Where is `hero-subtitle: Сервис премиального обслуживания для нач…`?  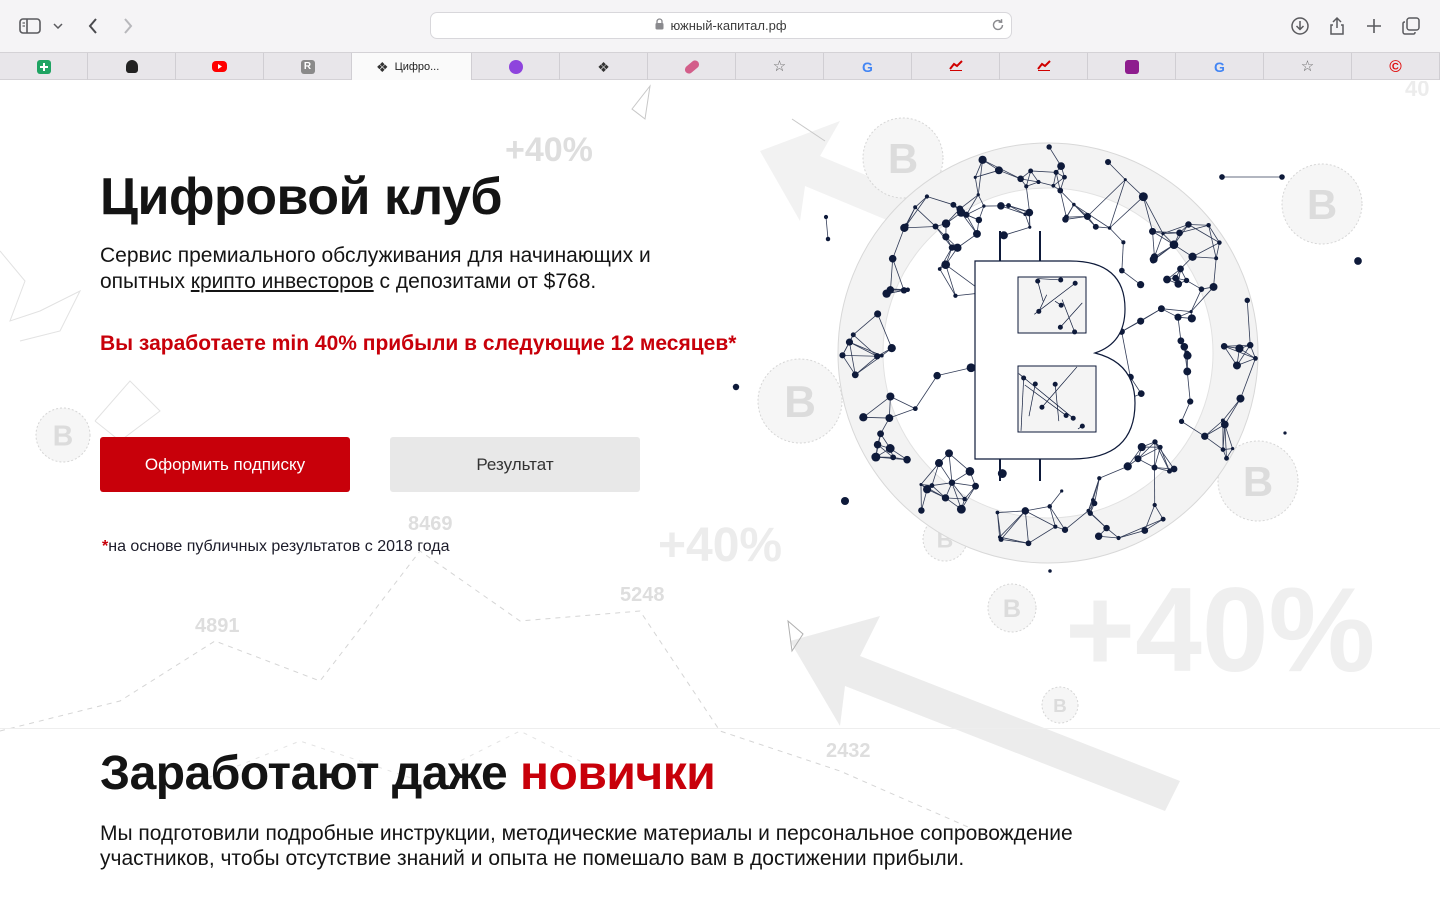 hero-subtitle: Сервис премиального обслуживания для нач… is located at coordinates (410, 269).